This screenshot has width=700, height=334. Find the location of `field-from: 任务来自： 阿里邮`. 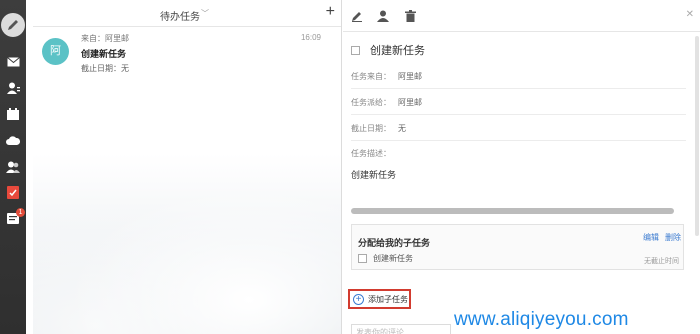

field-from: 任务来自： 阿里邮 is located at coordinates (518, 76).